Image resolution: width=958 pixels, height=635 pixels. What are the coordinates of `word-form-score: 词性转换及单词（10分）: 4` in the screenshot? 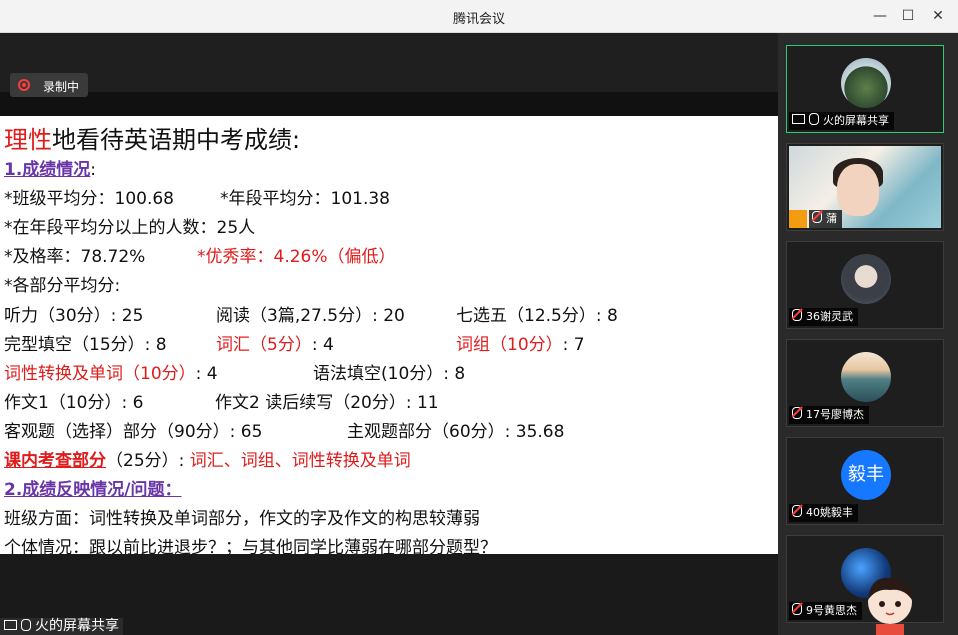 It's located at (111, 374).